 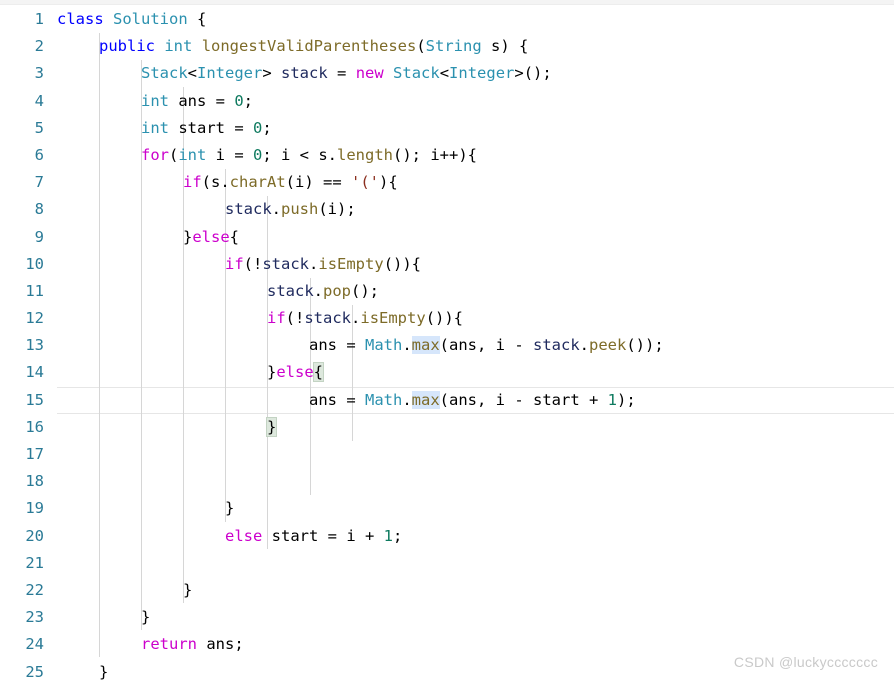 What do you see at coordinates (34, 345) in the screenshot?
I see `line-number: 13` at bounding box center [34, 345].